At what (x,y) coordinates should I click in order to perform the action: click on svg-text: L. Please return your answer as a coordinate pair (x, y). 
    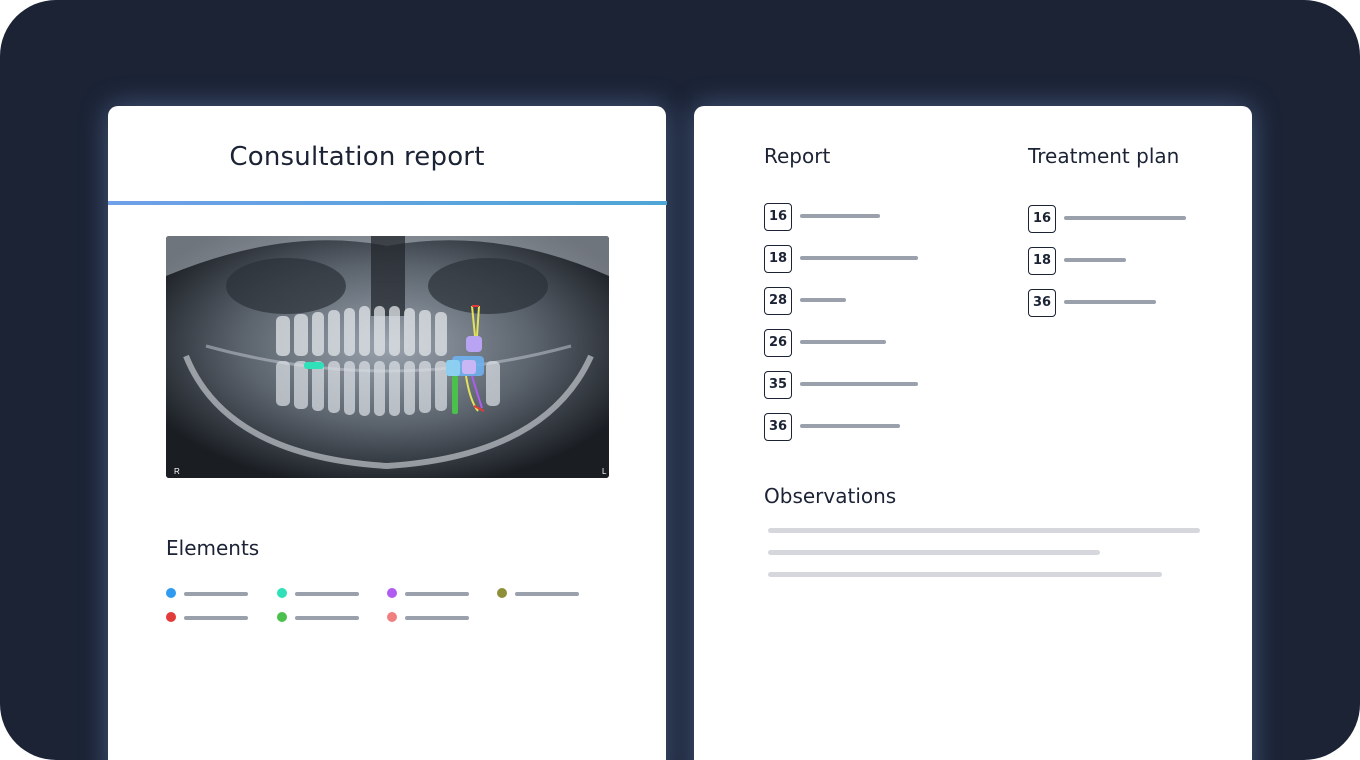
    Looking at the image, I should click on (604, 471).